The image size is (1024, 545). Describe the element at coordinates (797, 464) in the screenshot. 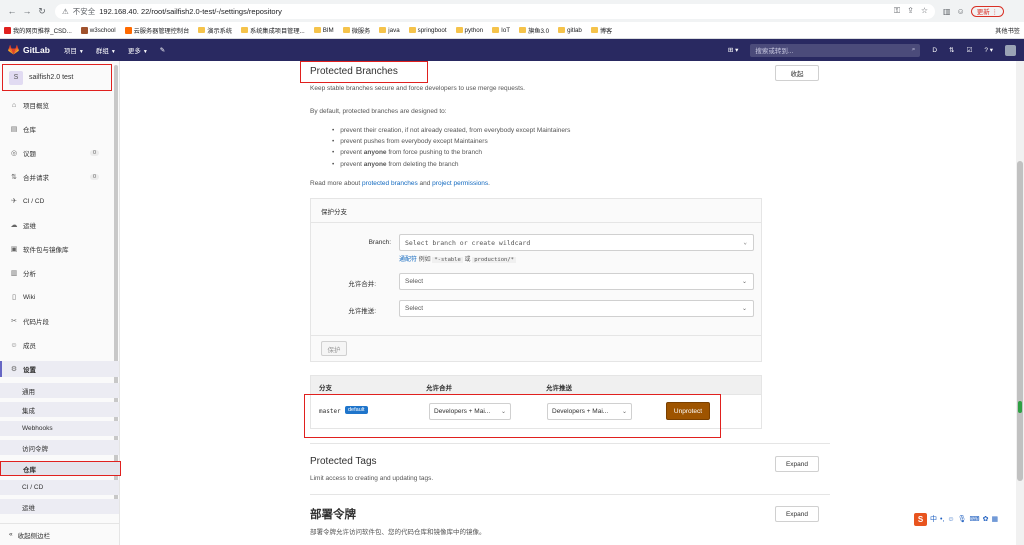

I see `protected-tags-expand-button: Expand` at that location.